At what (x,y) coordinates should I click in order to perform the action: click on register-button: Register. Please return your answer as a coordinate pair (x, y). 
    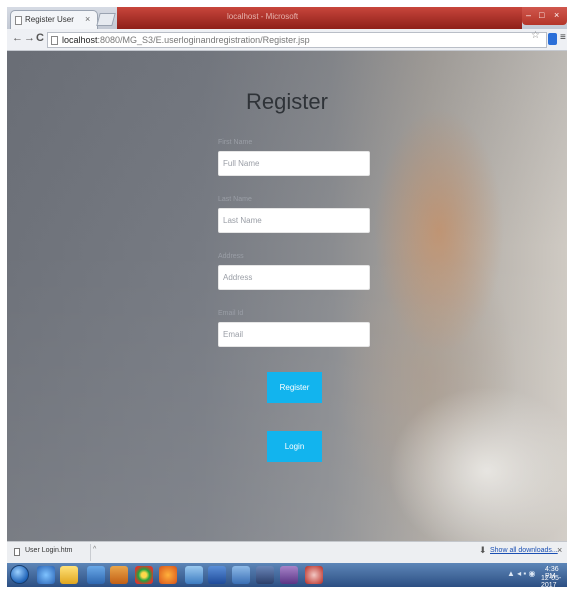
    Looking at the image, I should click on (294, 387).